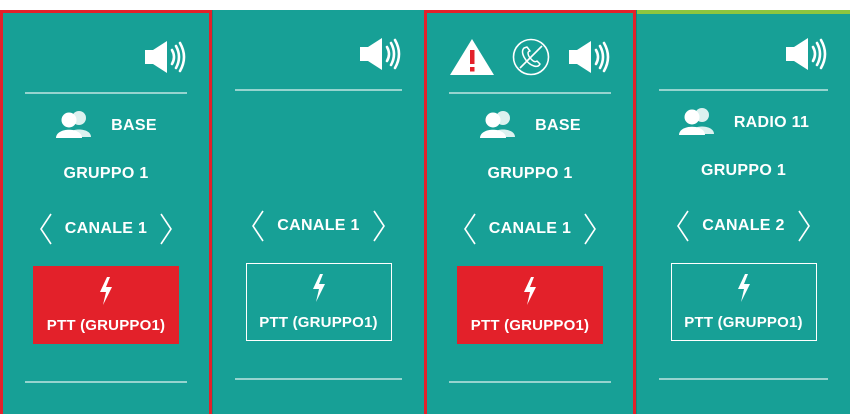 This screenshot has height=414, width=850. Describe the element at coordinates (771, 122) in the screenshot. I see `user-name: RADIO 11` at that location.